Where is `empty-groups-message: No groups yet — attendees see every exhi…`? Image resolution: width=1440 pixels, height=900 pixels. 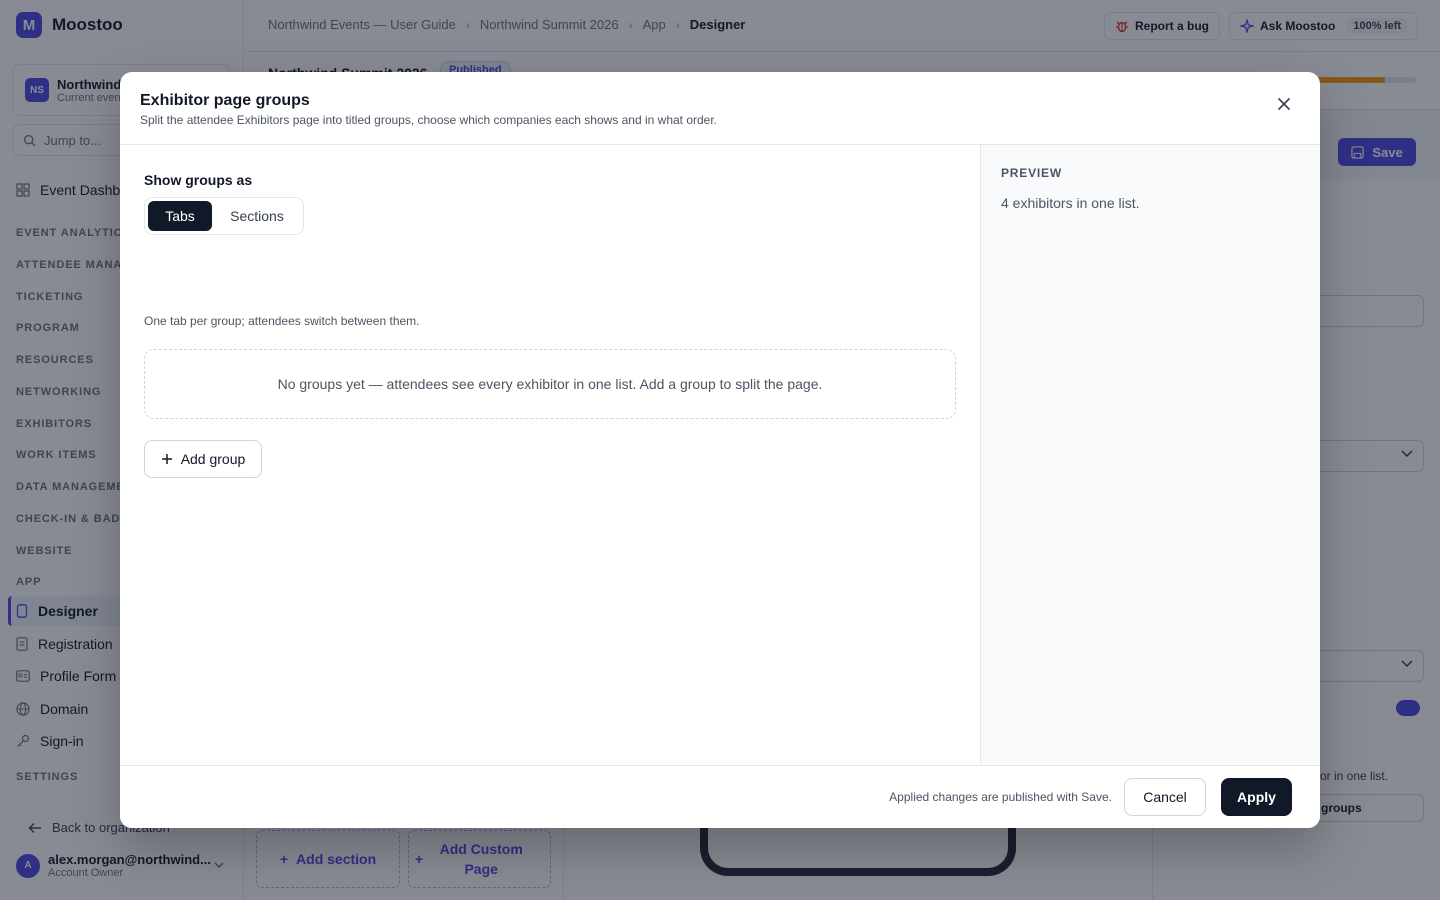 empty-groups-message: No groups yet — attendees see every exhi… is located at coordinates (550, 384).